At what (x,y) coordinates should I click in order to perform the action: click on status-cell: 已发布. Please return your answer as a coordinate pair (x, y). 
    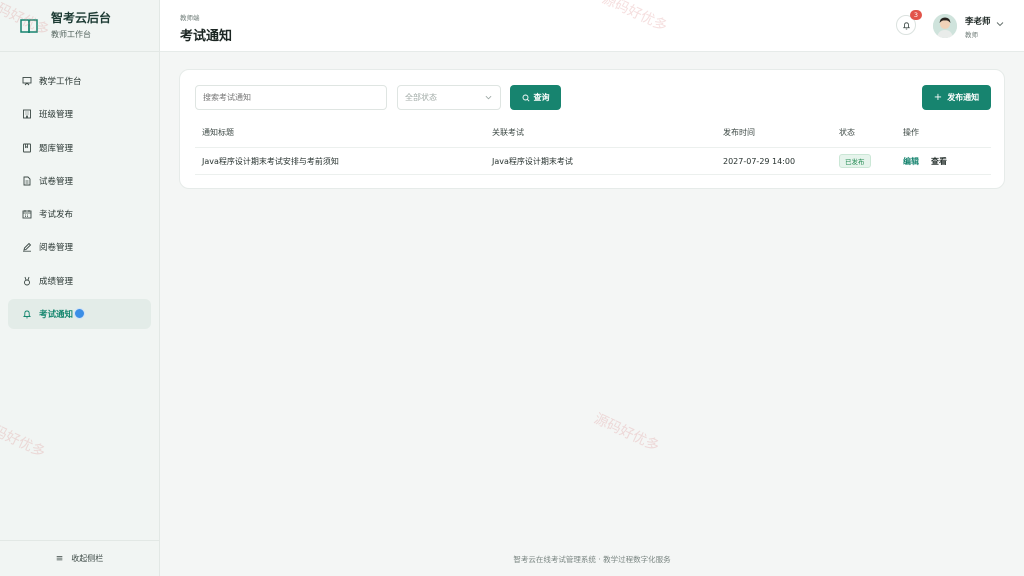
    Looking at the image, I should click on (855, 161).